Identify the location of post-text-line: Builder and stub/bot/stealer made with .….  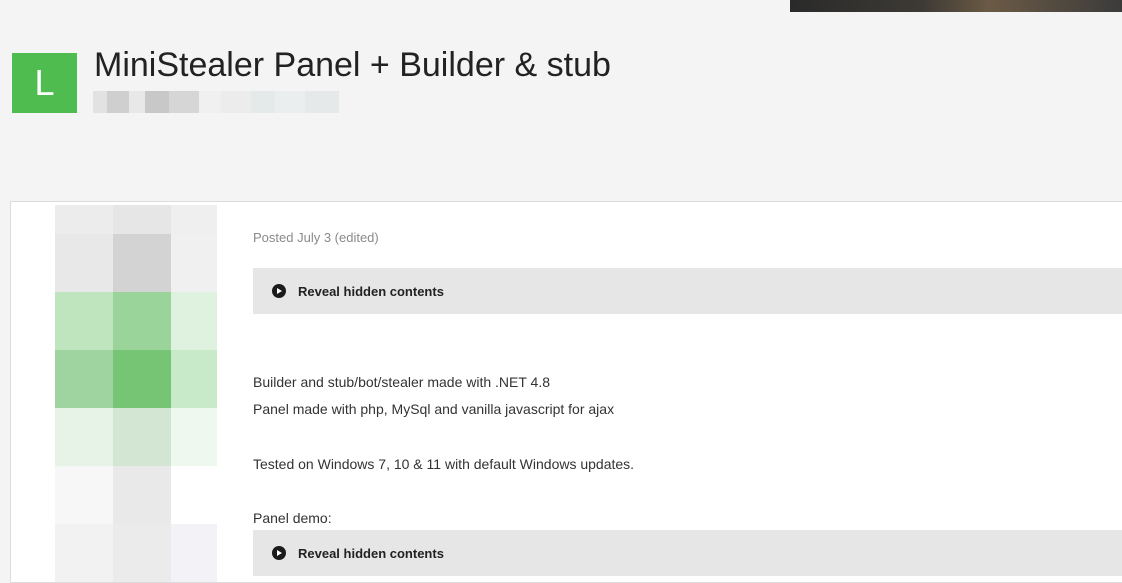
(402, 382).